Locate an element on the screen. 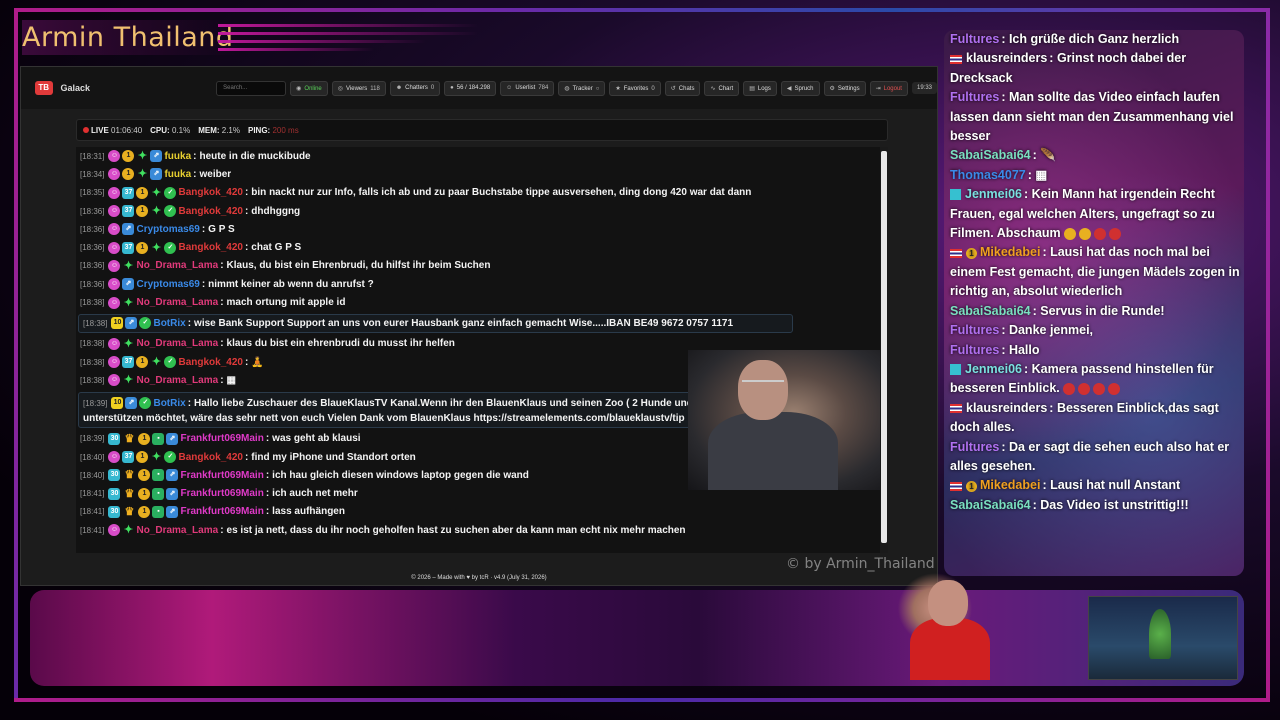 The height and width of the screenshot is (720, 1280). cyan-badge-icon: 30 is located at coordinates (114, 493).